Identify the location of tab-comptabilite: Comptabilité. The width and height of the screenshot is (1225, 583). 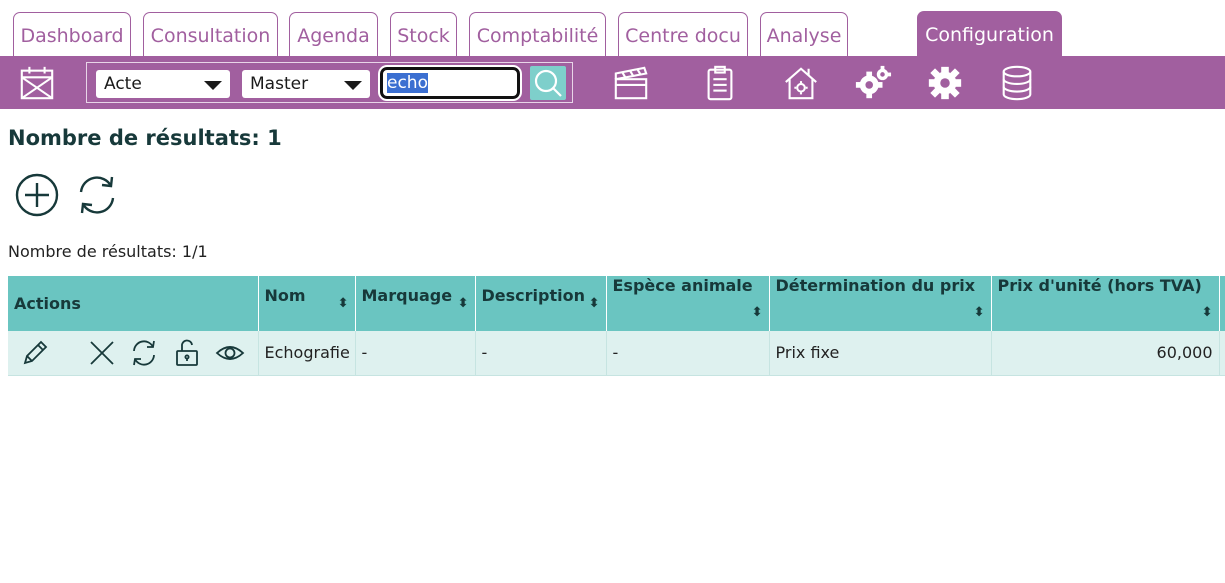
(537, 34).